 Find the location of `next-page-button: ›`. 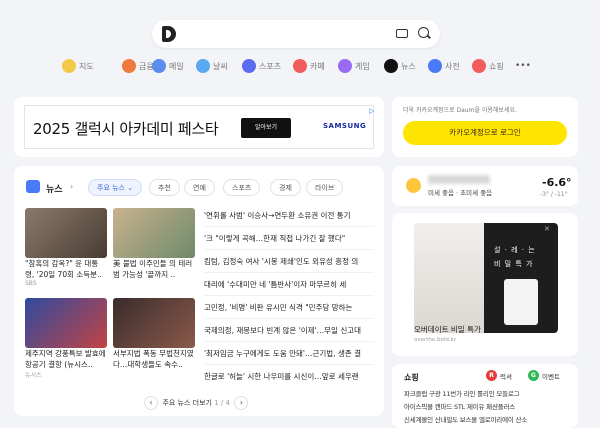

next-page-button: › is located at coordinates (241, 403).